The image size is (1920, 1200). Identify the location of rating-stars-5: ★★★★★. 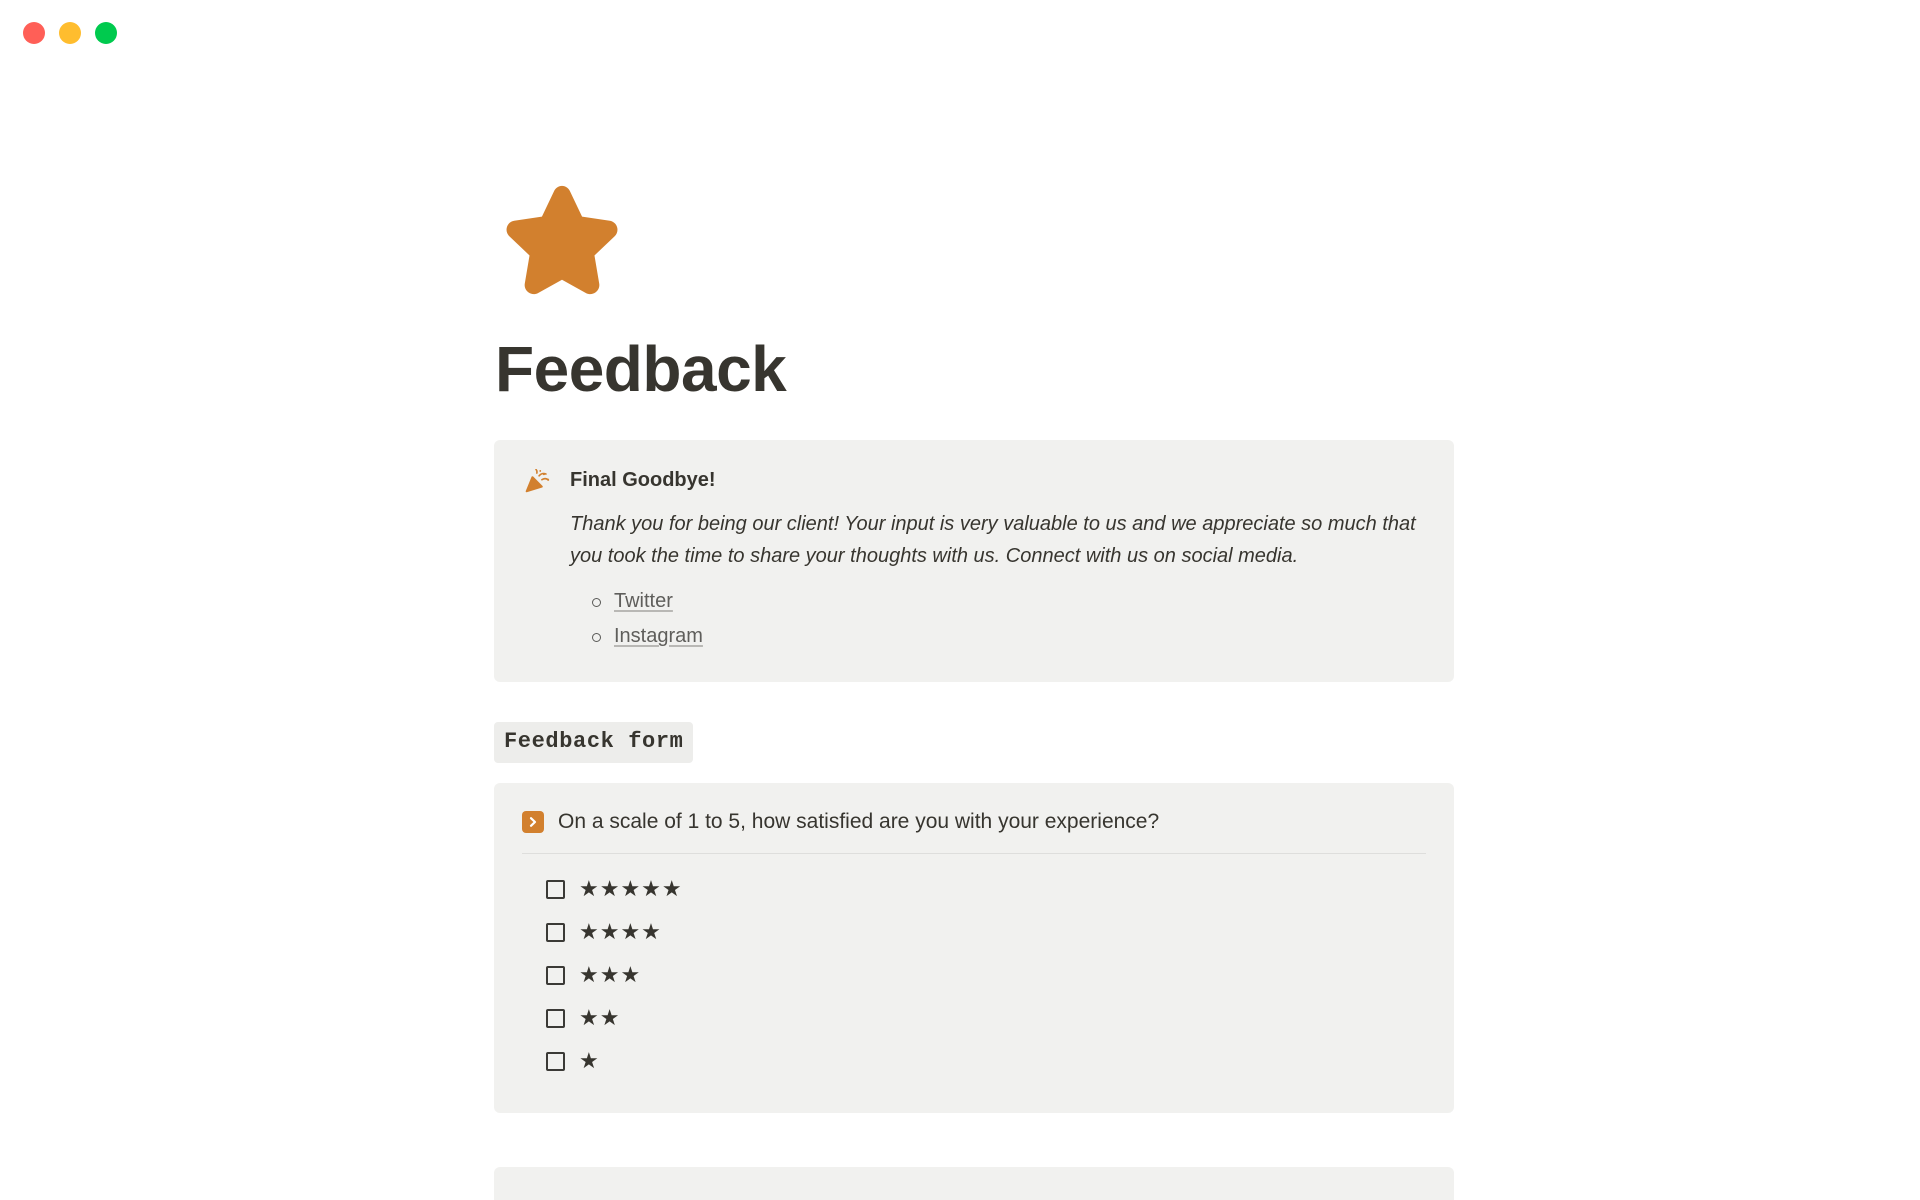
(631, 889).